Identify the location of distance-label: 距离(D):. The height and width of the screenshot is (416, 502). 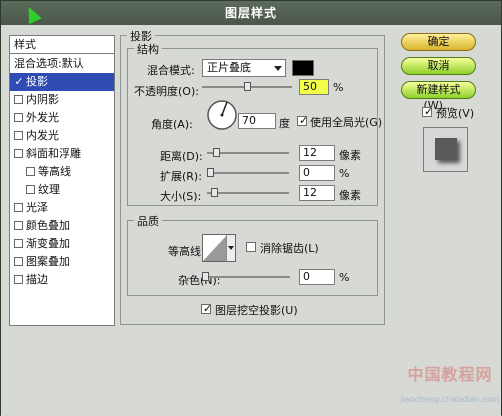
(181, 156).